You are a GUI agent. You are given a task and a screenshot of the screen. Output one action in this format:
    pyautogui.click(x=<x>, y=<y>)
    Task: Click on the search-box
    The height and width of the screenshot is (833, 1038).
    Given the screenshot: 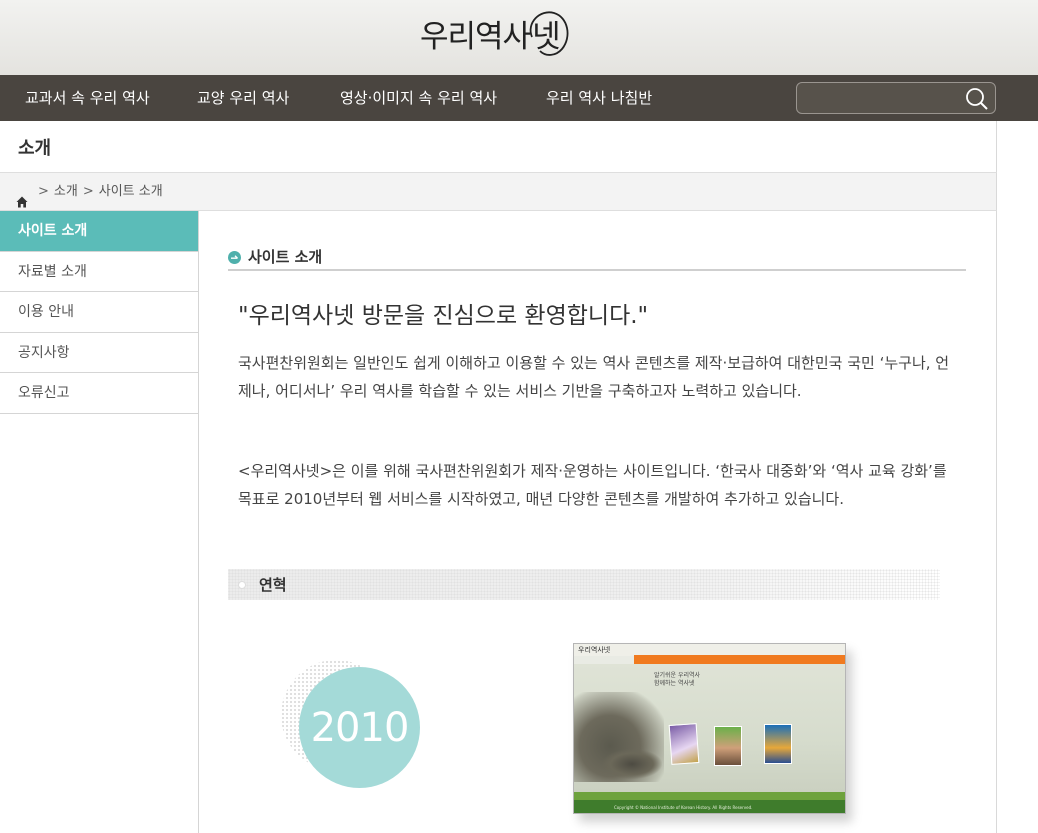 What is the action you would take?
    pyautogui.click(x=896, y=98)
    